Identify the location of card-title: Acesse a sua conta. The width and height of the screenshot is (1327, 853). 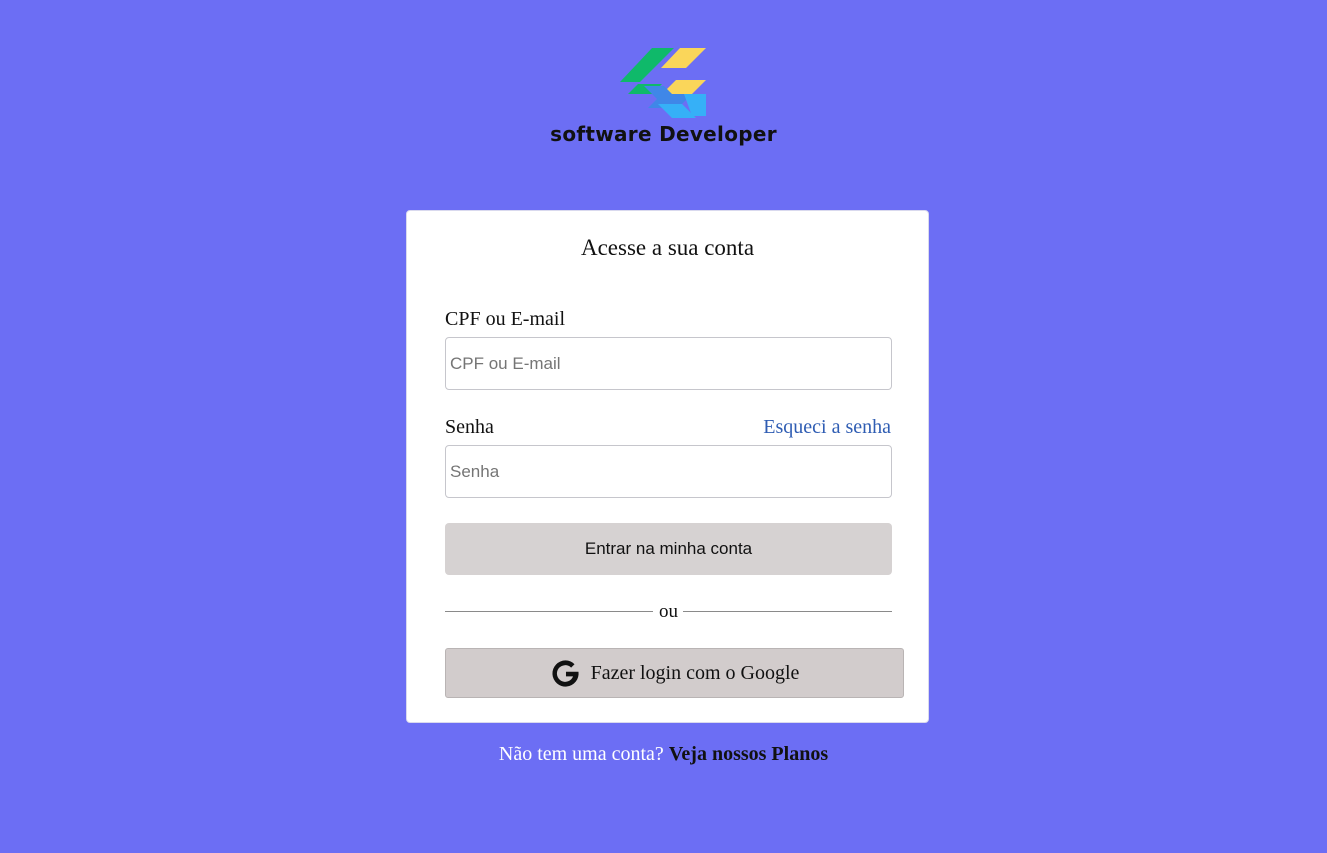
(667, 247).